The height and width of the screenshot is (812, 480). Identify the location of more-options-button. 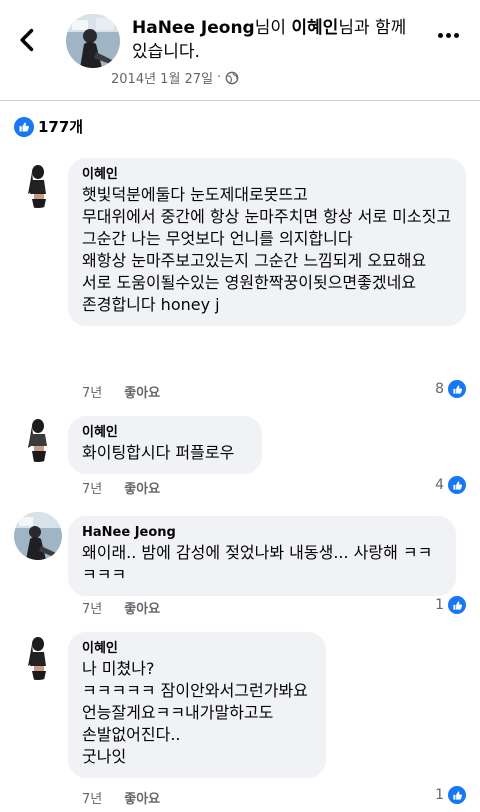
(450, 35).